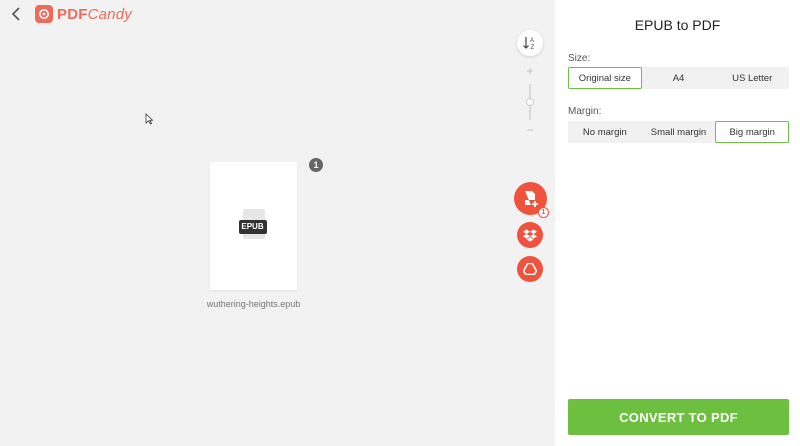  What do you see at coordinates (543, 212) in the screenshot?
I see `add-file-count-badge: 1` at bounding box center [543, 212].